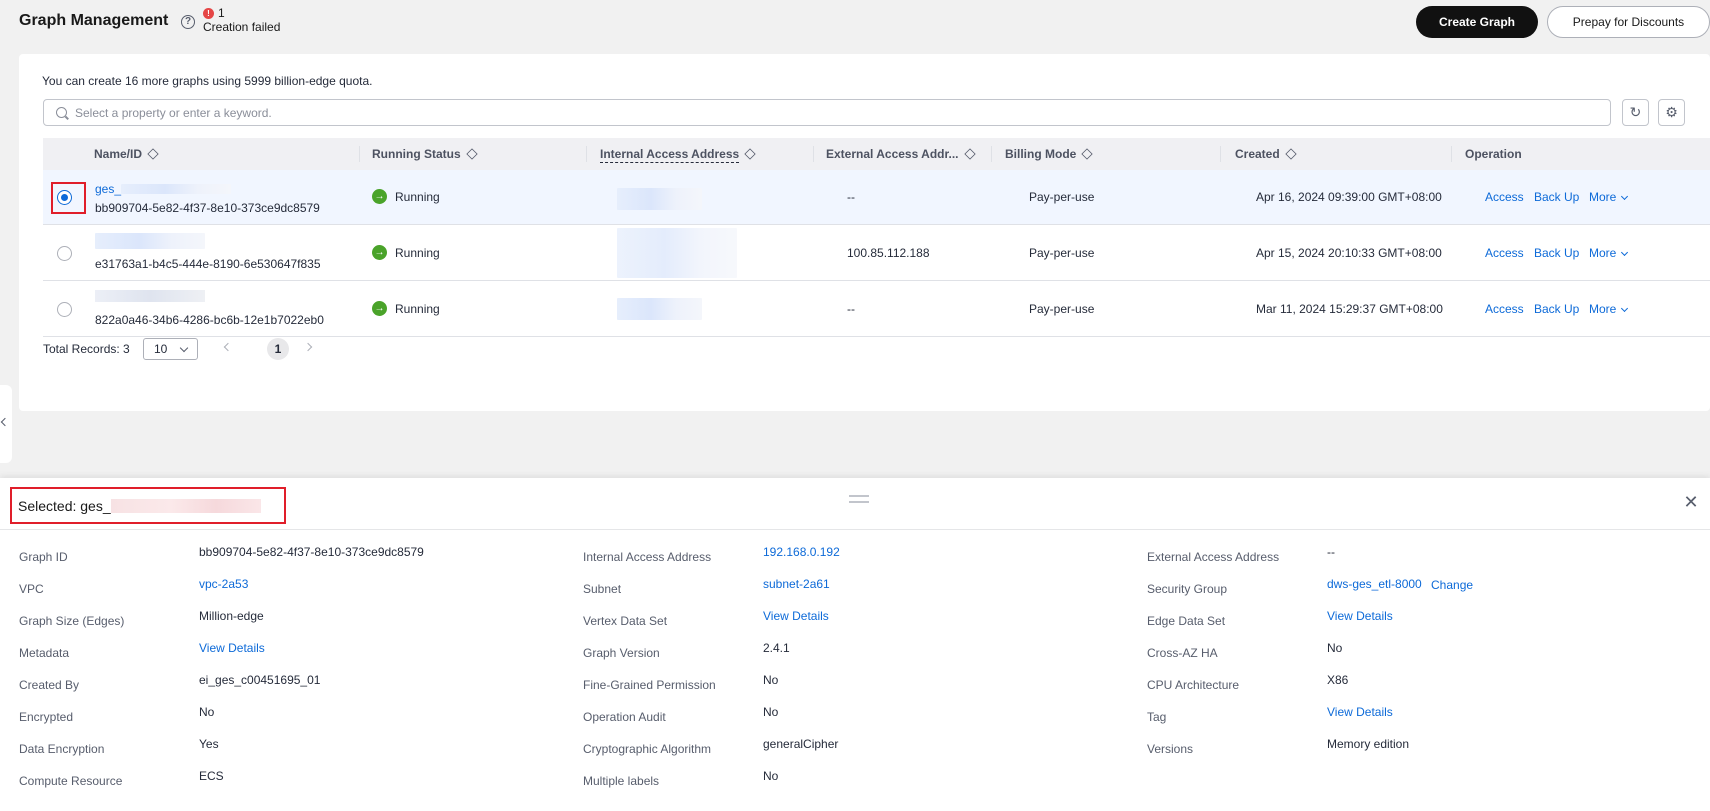 This screenshot has height=811, width=1710. What do you see at coordinates (44, 653) in the screenshot?
I see `detail-label: Metadata` at bounding box center [44, 653].